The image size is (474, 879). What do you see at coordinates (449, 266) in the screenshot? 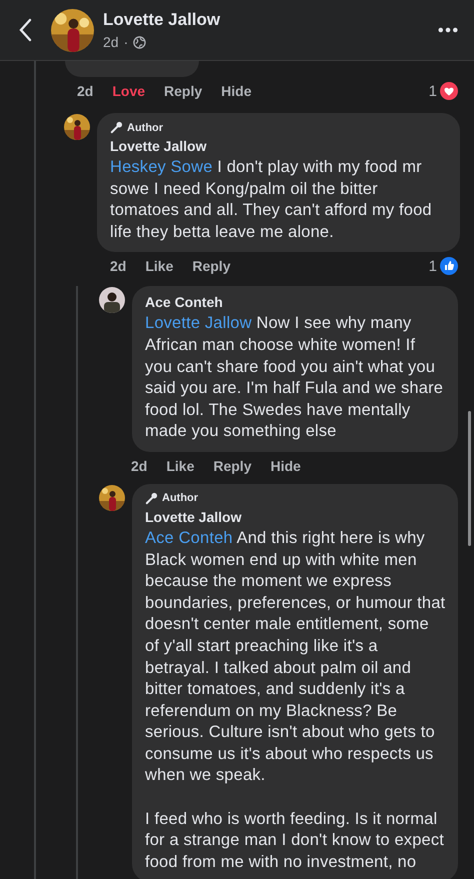
I see `like-icon` at bounding box center [449, 266].